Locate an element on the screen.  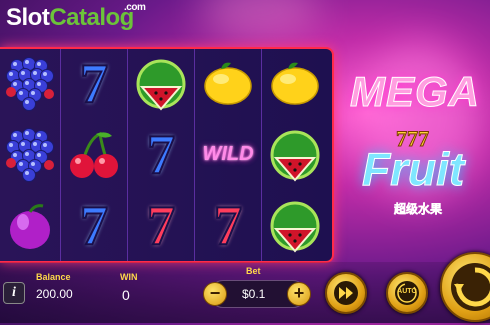
win-value: 0 is located at coordinates (126, 295).